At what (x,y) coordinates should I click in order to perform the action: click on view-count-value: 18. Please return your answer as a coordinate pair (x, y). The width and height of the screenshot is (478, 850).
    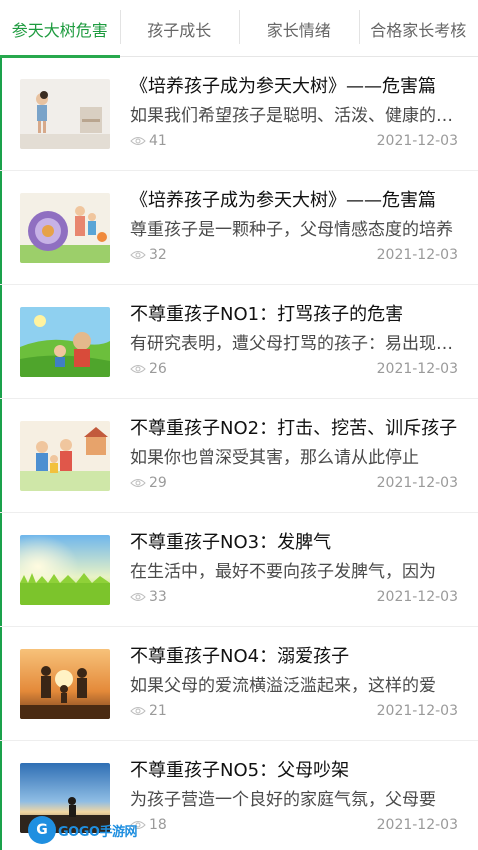
    Looking at the image, I should click on (158, 825).